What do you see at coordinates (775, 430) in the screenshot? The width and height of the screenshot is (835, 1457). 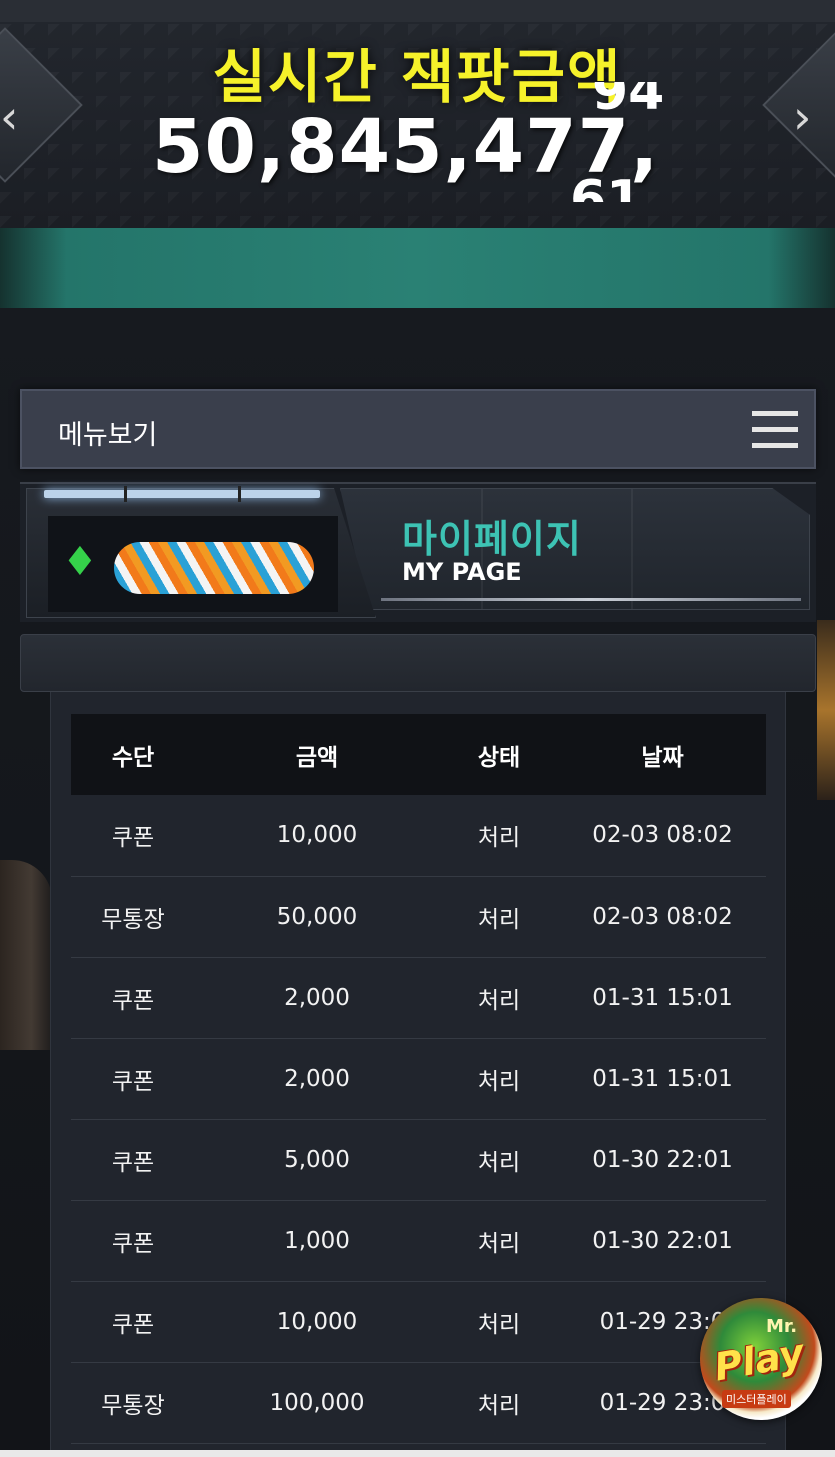 I see `hamburger-menu-icon` at bounding box center [775, 430].